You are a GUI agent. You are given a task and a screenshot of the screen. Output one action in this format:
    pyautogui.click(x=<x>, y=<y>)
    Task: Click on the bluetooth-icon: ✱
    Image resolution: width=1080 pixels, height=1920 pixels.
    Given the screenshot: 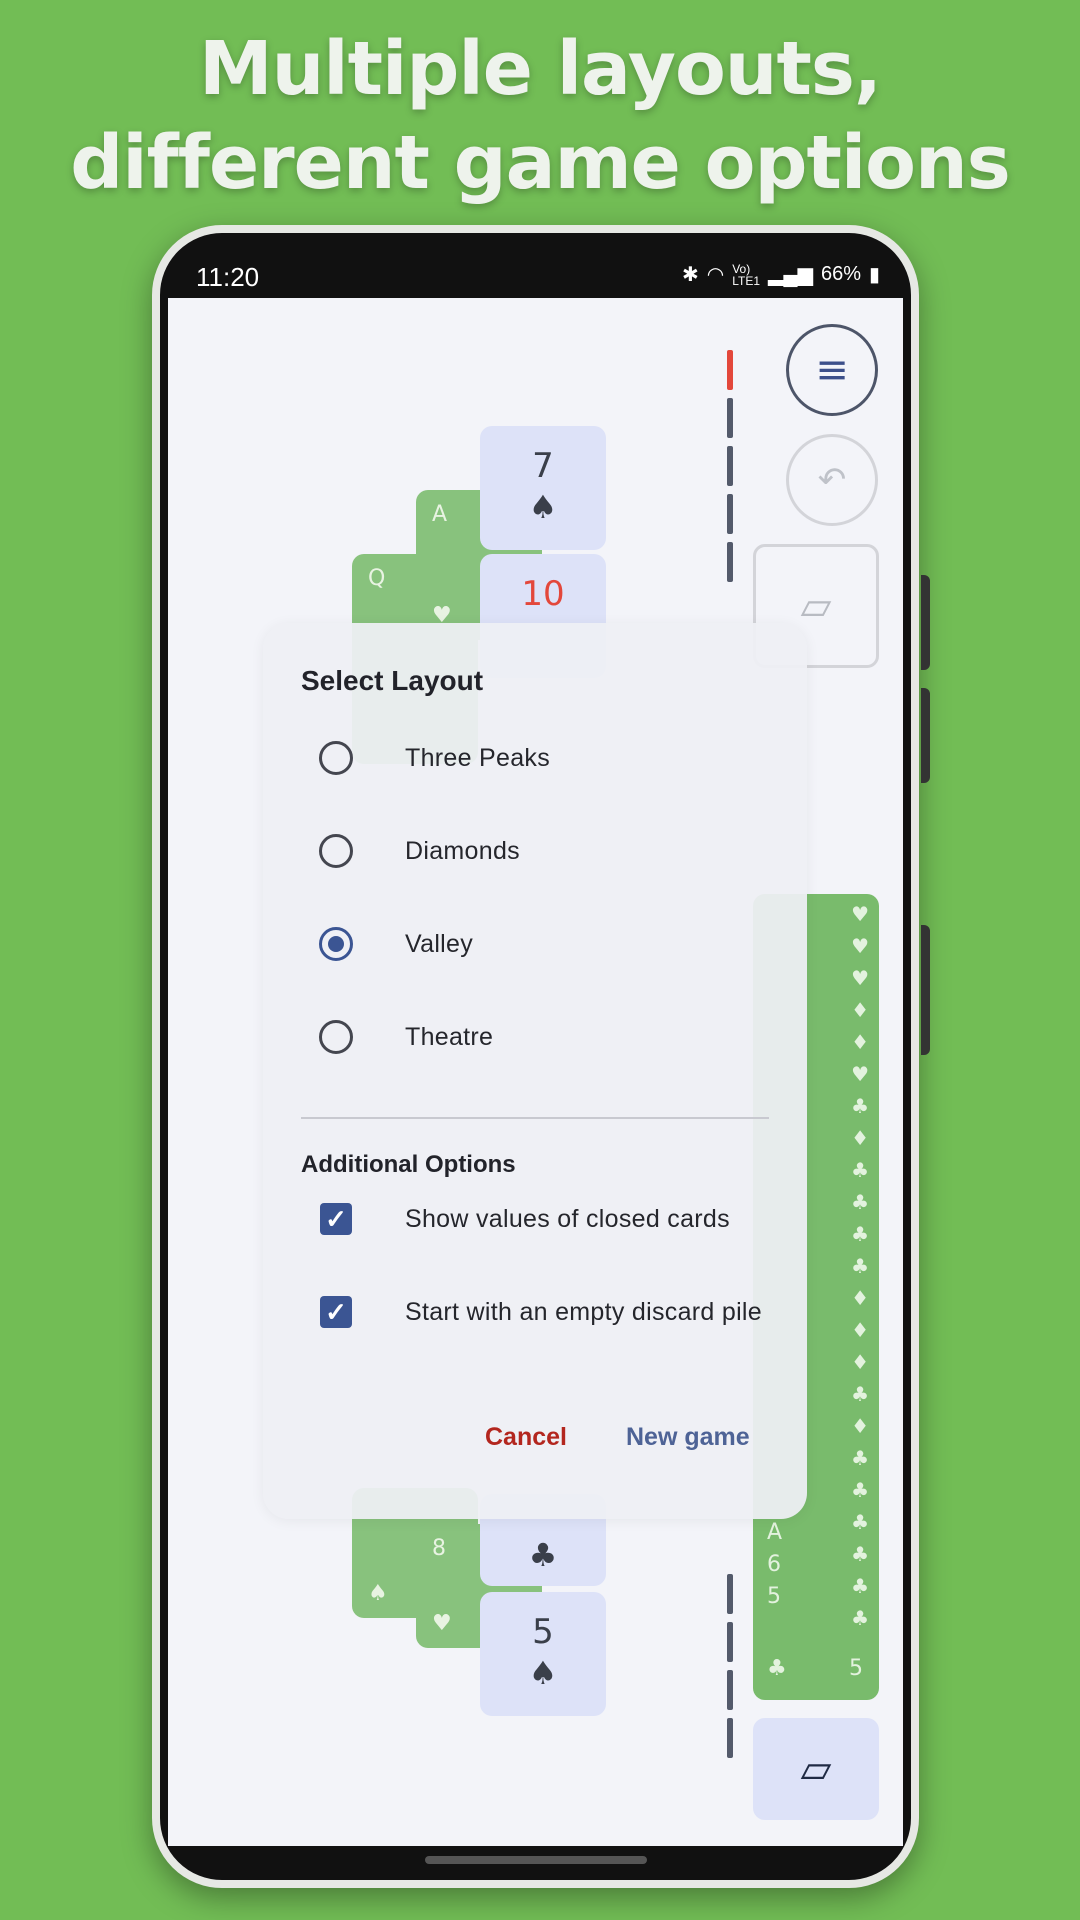 What is the action you would take?
    pyautogui.click(x=690, y=275)
    